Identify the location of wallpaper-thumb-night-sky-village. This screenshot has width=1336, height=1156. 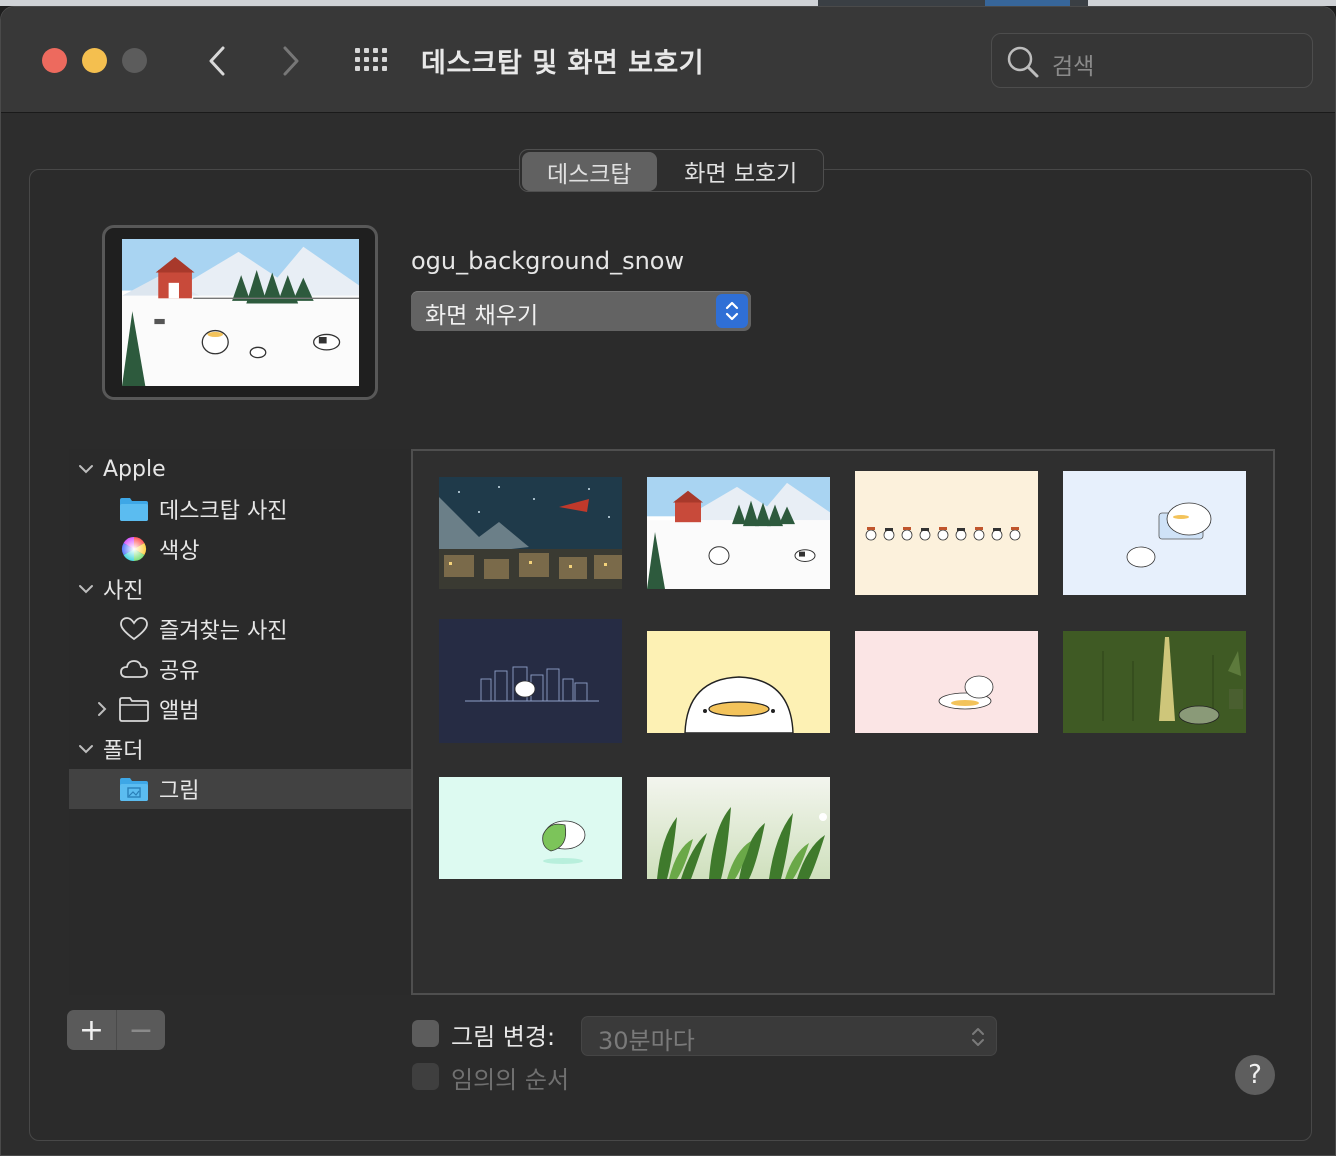
(530, 533).